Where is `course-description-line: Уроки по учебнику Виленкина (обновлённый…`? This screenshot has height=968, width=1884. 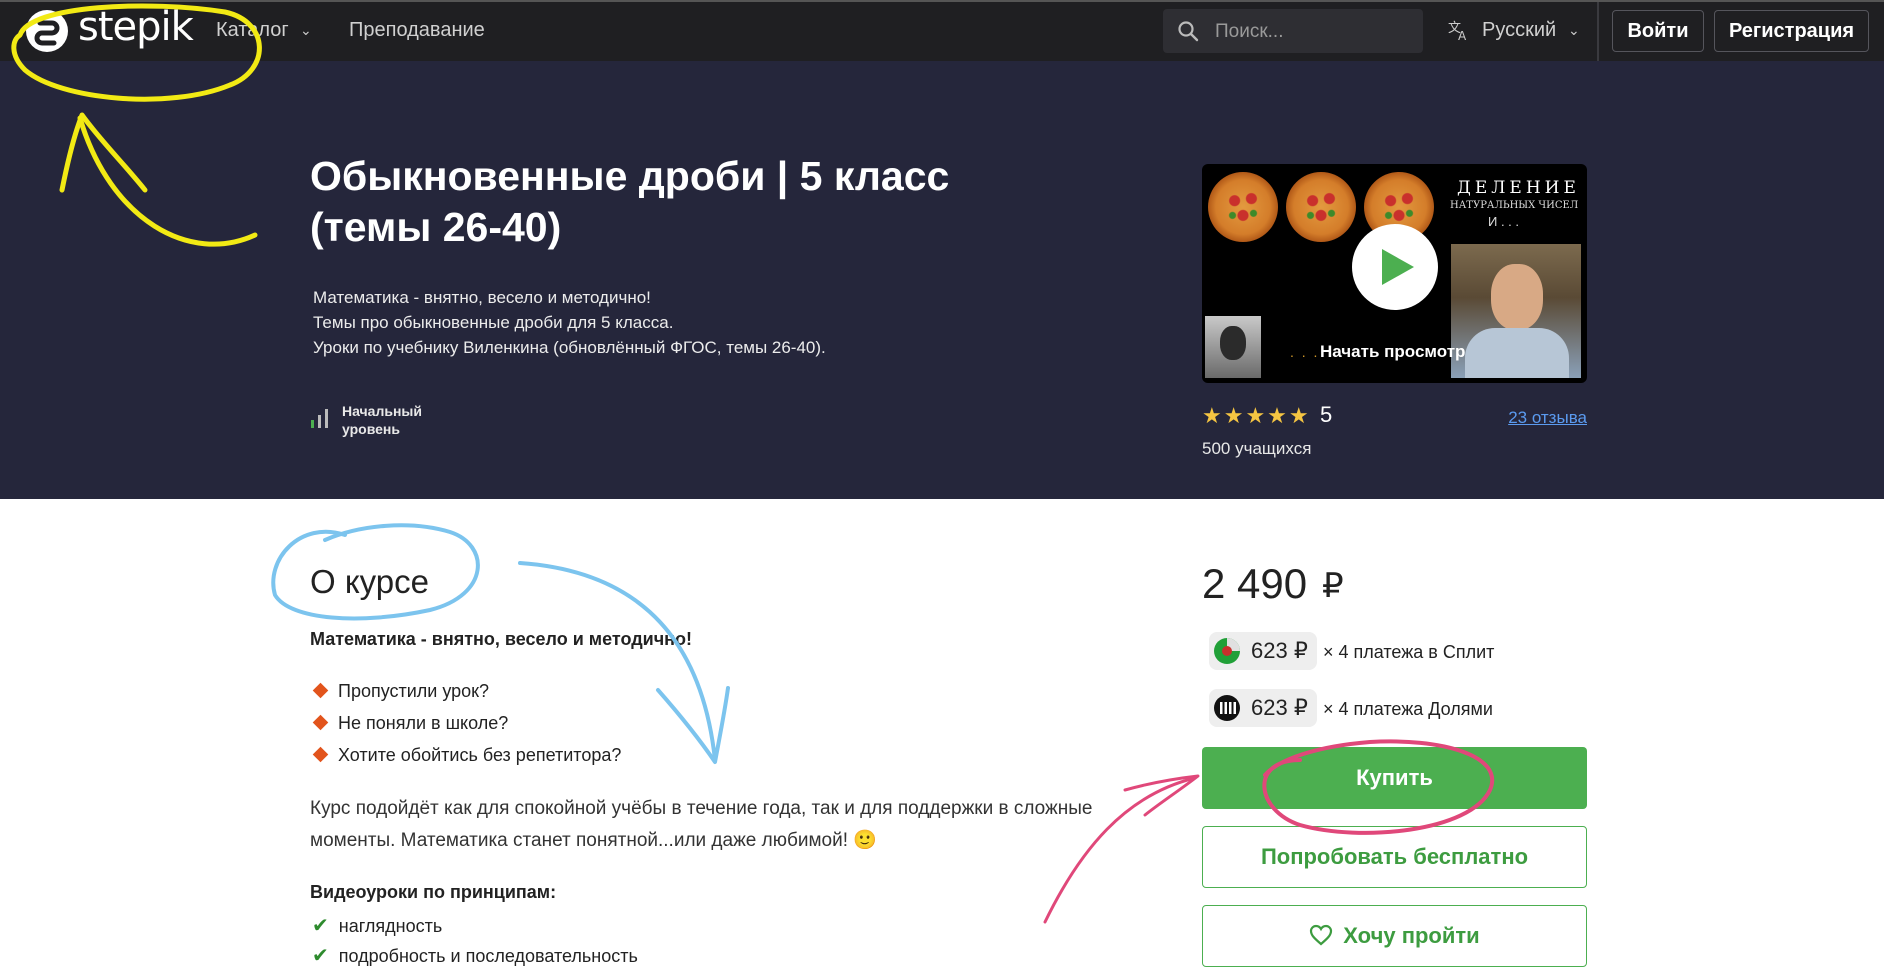 course-description-line: Уроки по учебнику Виленкина (обновлённый… is located at coordinates (569, 347).